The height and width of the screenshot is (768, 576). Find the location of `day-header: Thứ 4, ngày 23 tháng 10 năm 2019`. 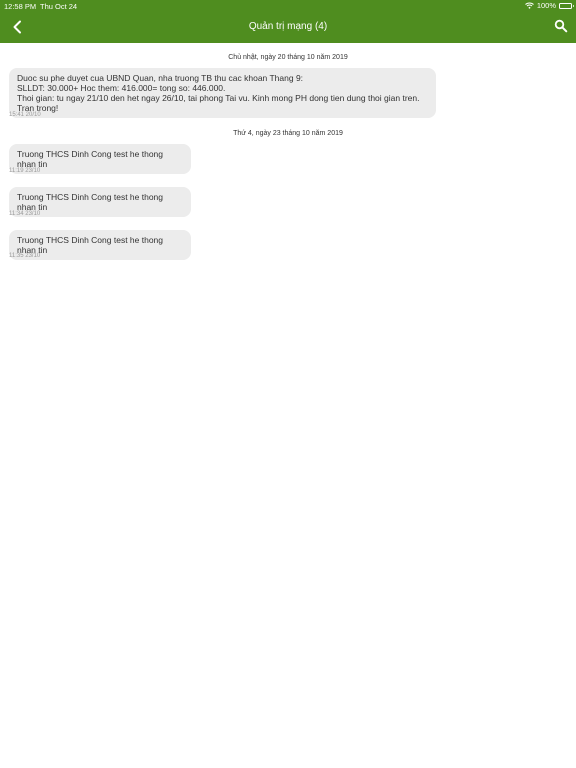

day-header: Thứ 4, ngày 23 tháng 10 năm 2019 is located at coordinates (288, 133).